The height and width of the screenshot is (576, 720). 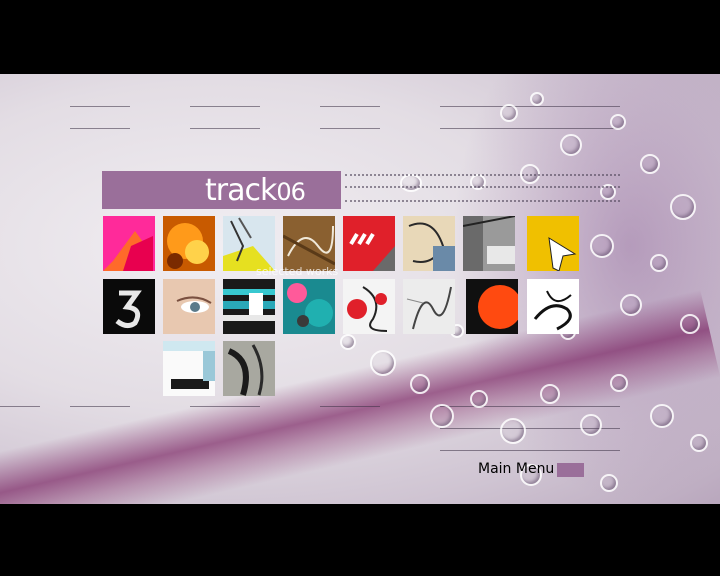 I want to click on dotted-rule-top, so click(x=482, y=176).